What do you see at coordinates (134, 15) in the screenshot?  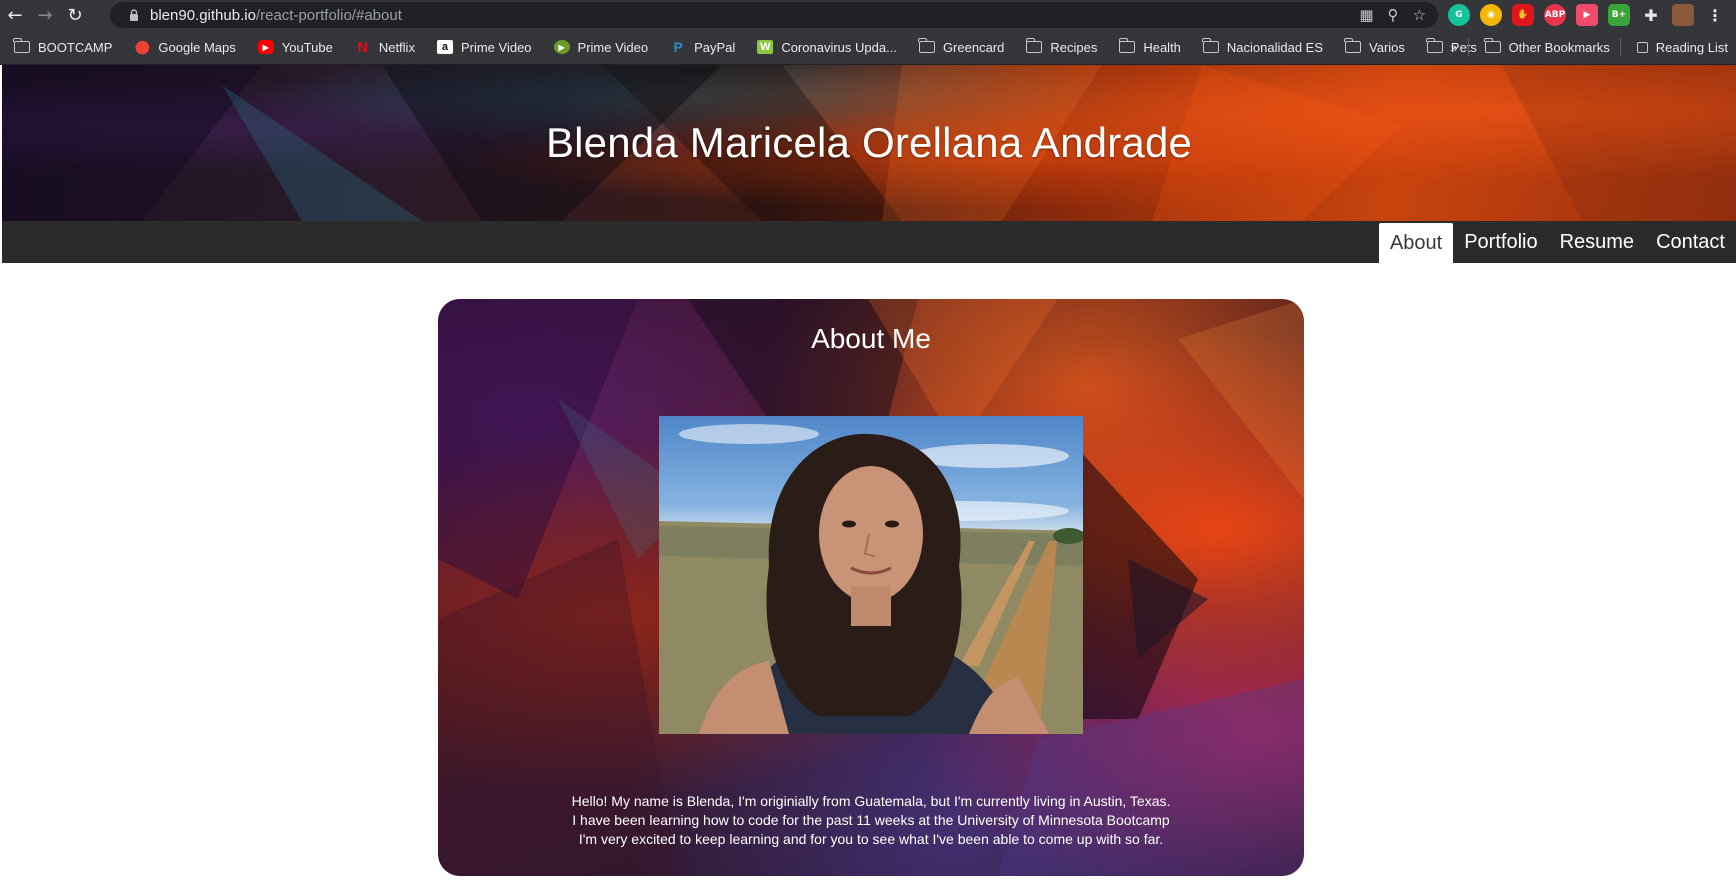 I see `lock-icon` at bounding box center [134, 15].